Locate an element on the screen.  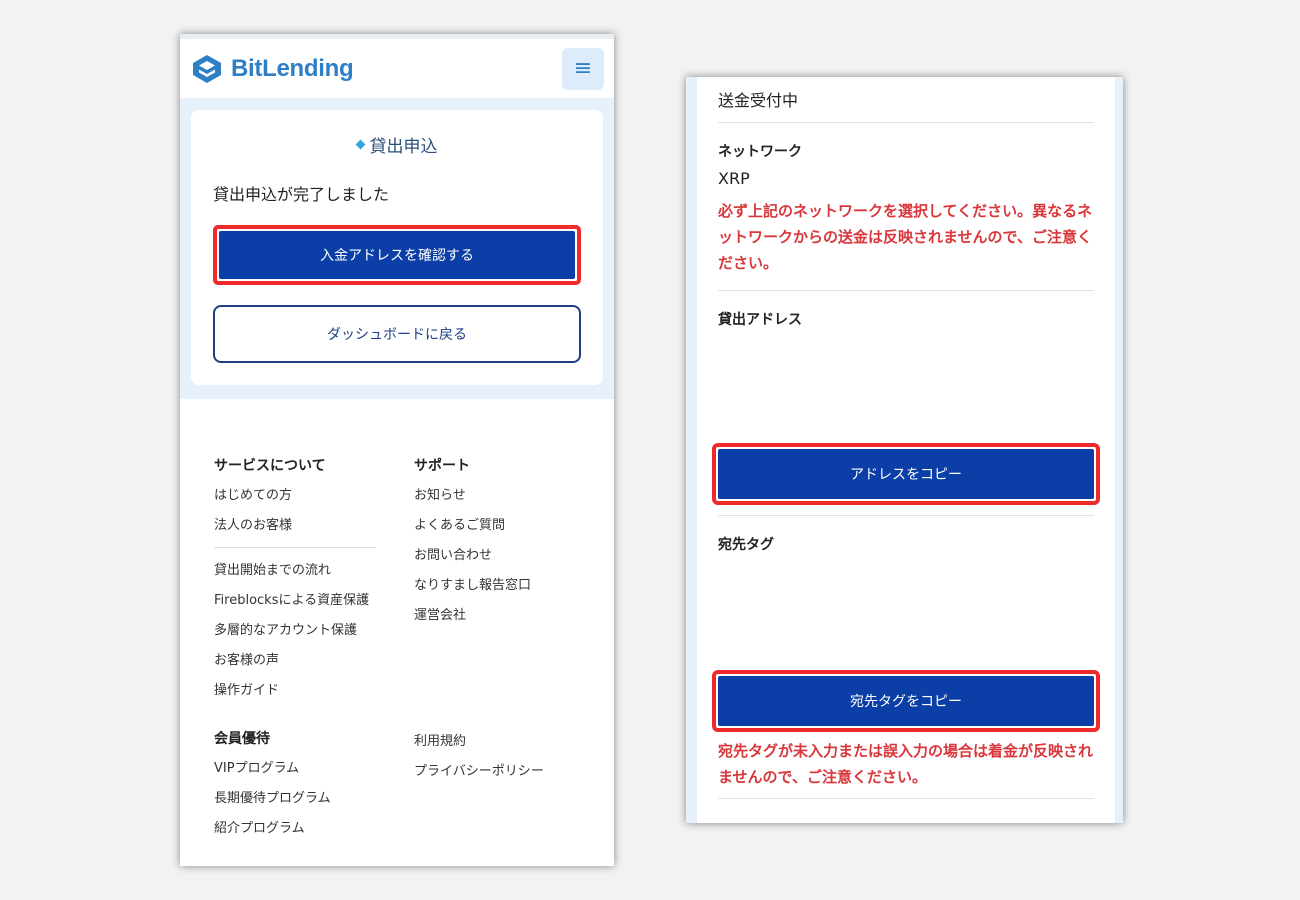
footer-link: 運営会社 is located at coordinates (497, 616).